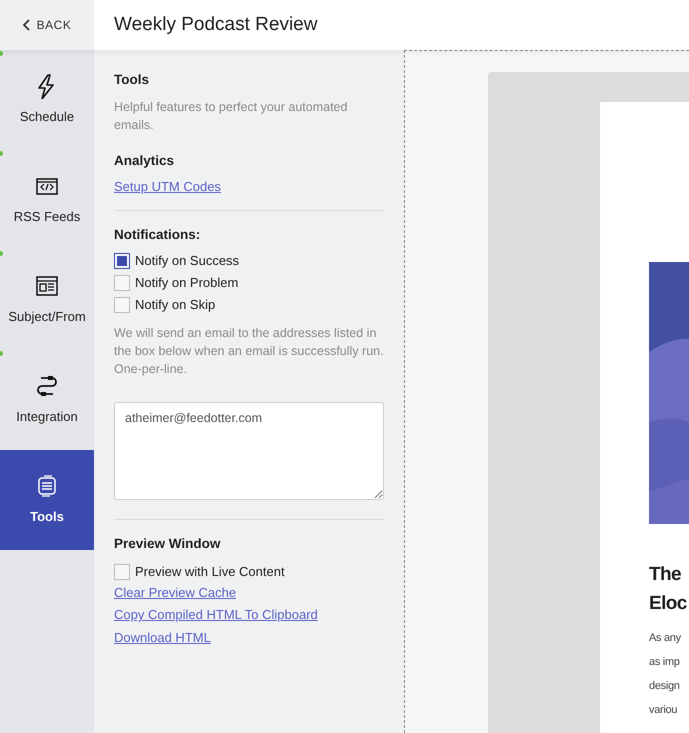 The image size is (689, 733). Describe the element at coordinates (664, 662) in the screenshot. I see `body-text: as imp` at that location.